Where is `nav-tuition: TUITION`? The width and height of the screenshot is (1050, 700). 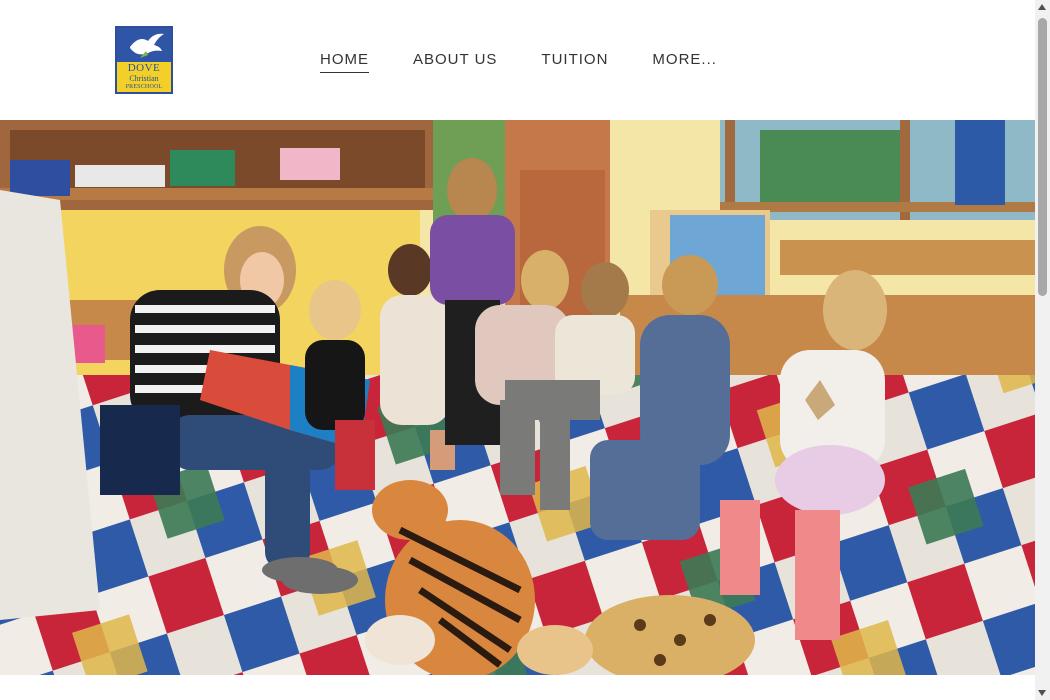 nav-tuition: TUITION is located at coordinates (574, 62).